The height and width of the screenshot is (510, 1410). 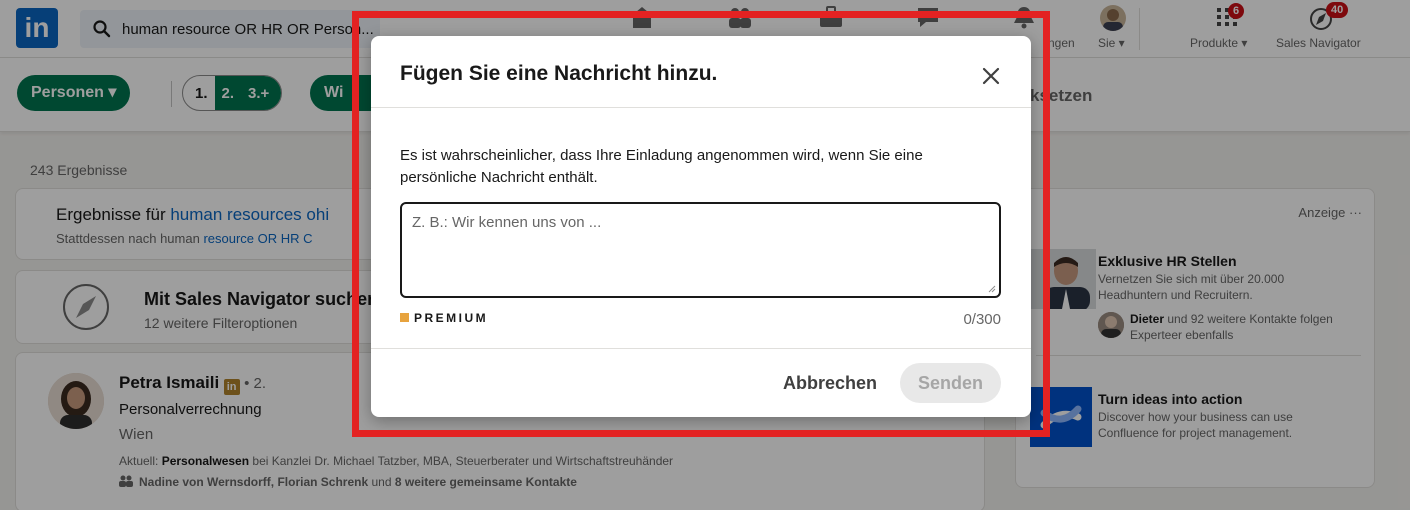 I want to click on premium-square-icon, so click(x=404, y=317).